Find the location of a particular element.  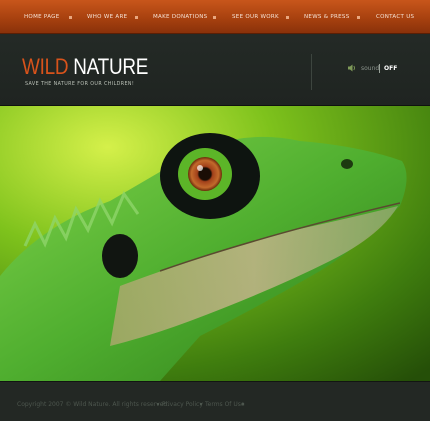

site-logo: WILD NATURE is located at coordinates (85, 67).